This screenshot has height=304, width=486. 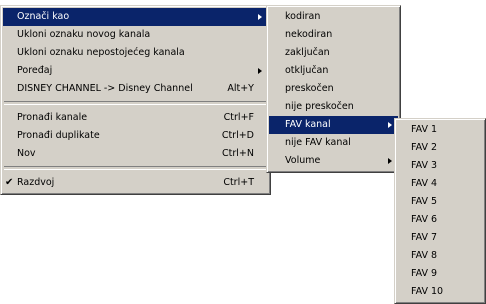 I want to click on menu-item-encrypted: kodiran, so click(x=333, y=17).